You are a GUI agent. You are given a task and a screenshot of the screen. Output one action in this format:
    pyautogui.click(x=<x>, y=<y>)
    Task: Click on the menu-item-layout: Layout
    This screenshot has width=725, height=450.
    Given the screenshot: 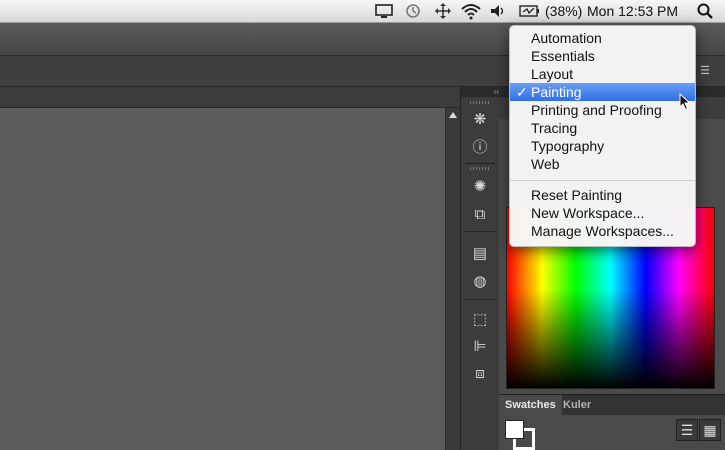 What is the action you would take?
    pyautogui.click(x=602, y=74)
    